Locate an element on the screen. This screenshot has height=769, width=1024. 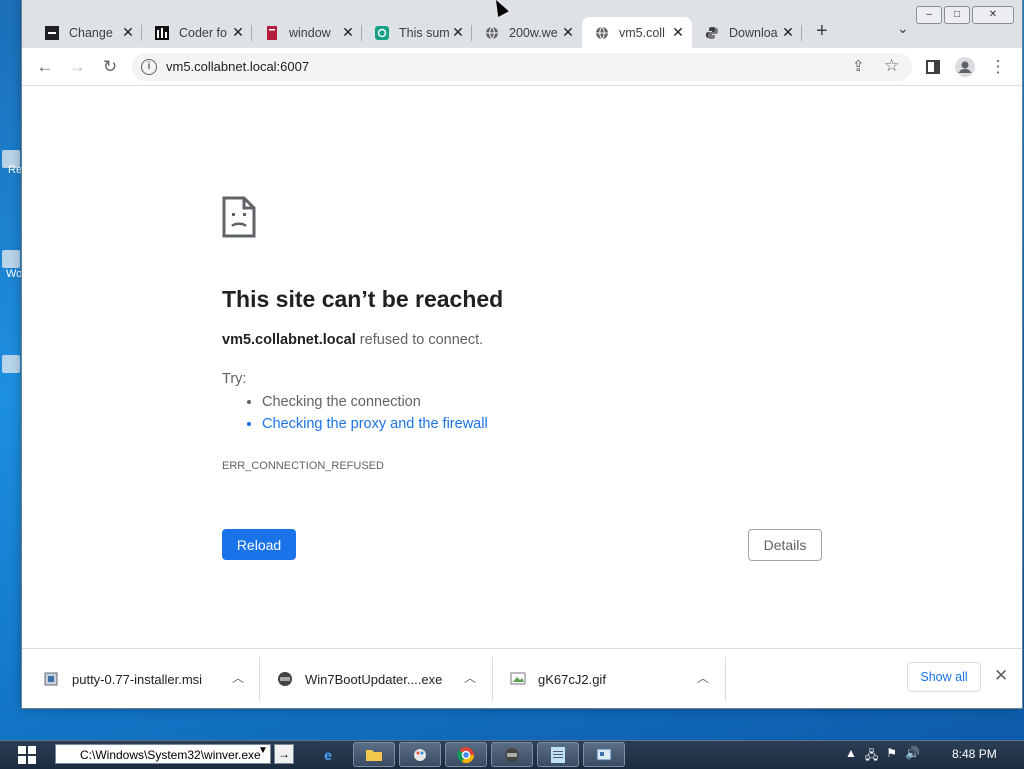
show-hidden-icons-icon: ▲ is located at coordinates (851, 756).